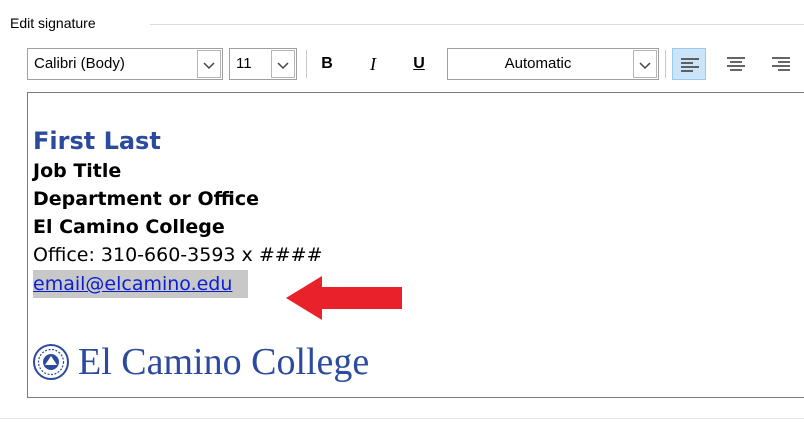 This screenshot has width=804, height=422. I want to click on align-right-button, so click(781, 64).